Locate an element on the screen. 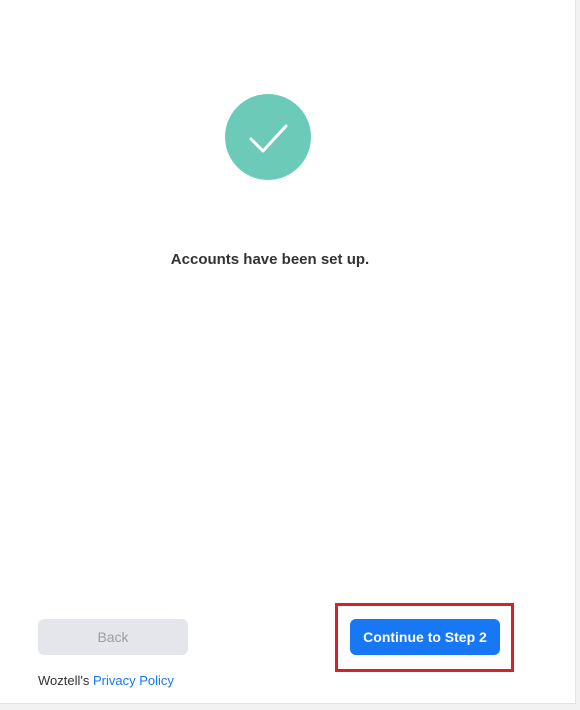  success-message: Accounts have been set up. is located at coordinates (270, 259).